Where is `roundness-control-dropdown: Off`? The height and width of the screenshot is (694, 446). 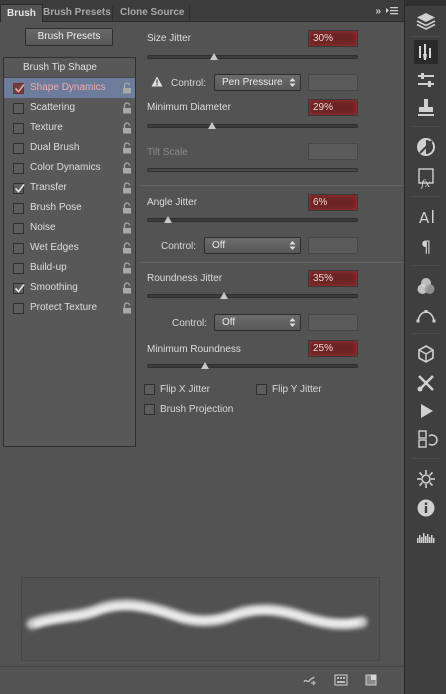 roundness-control-dropdown: Off is located at coordinates (257, 322).